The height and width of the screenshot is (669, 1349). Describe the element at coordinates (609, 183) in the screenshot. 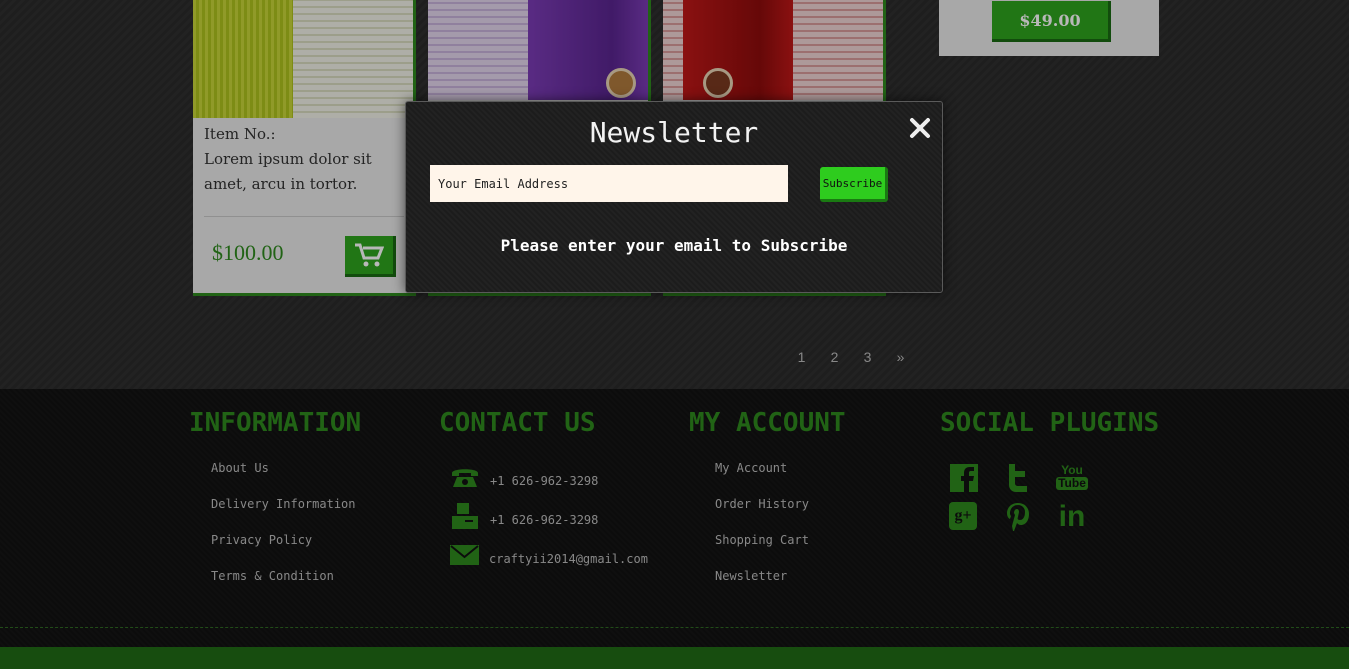

I see `email-input` at that location.